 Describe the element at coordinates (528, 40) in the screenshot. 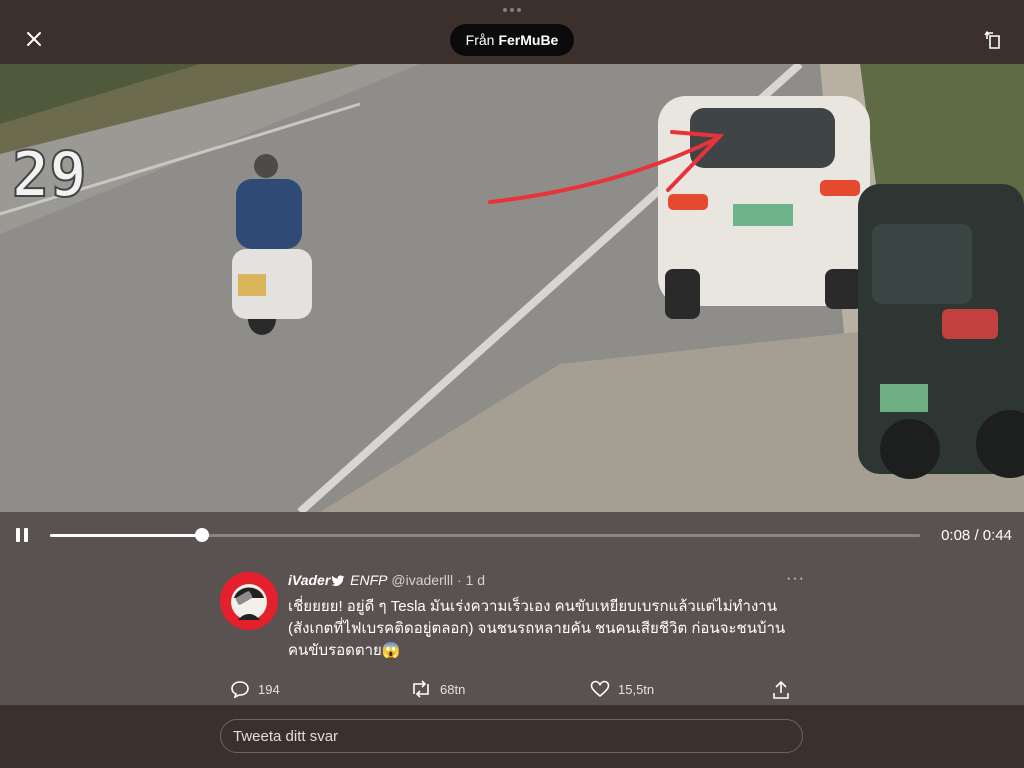

I see `source-account: FerMuBe` at that location.